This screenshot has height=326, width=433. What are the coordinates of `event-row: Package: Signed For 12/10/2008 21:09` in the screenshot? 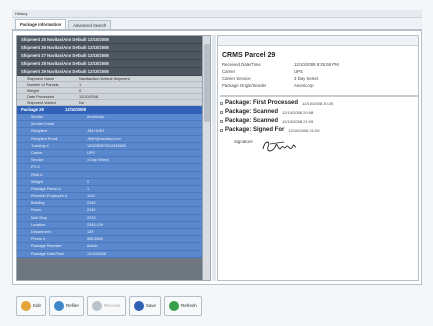 It's located at (319, 130).